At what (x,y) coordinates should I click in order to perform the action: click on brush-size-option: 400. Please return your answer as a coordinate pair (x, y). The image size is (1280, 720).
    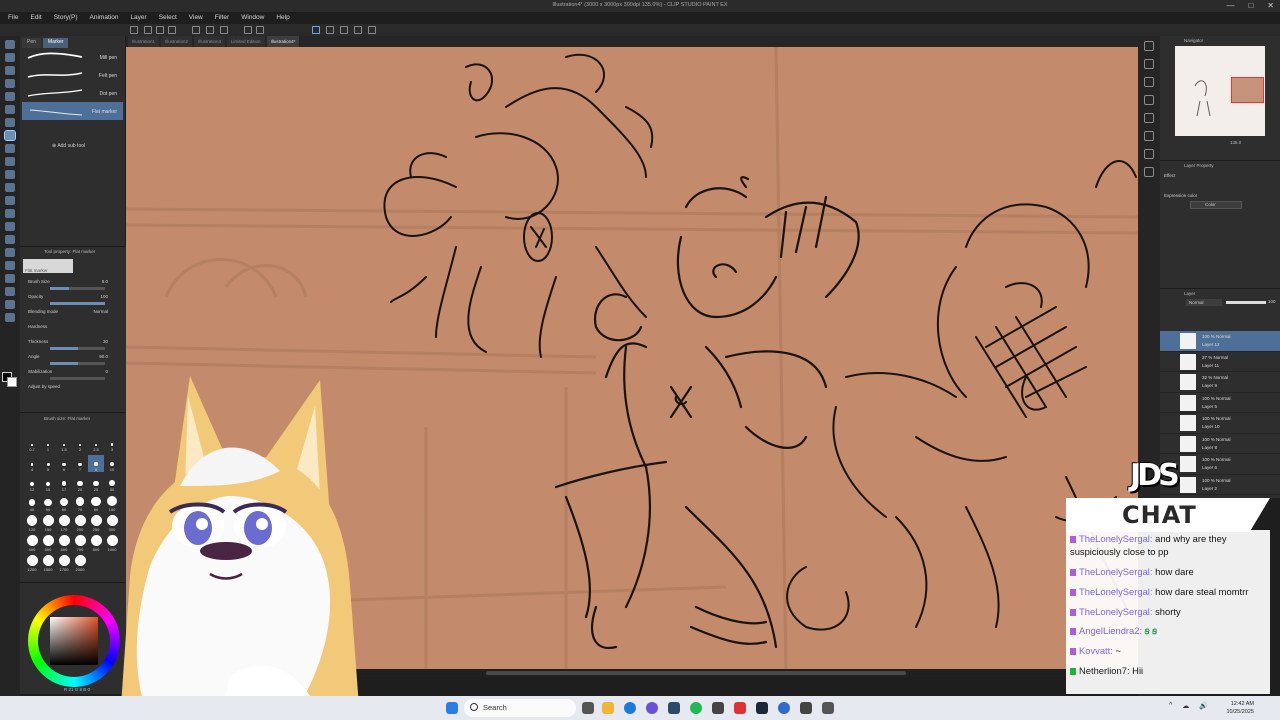
    Looking at the image, I should click on (32, 543).